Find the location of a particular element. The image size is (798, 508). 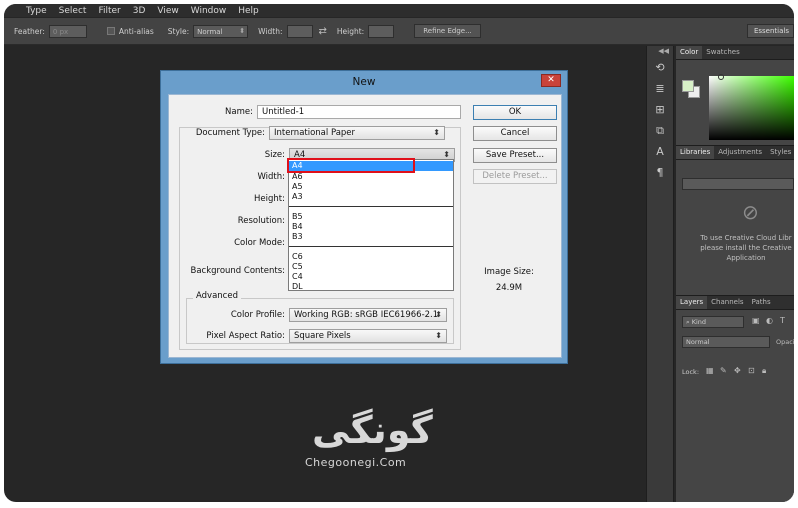

color-panel is located at coordinates (735, 103).